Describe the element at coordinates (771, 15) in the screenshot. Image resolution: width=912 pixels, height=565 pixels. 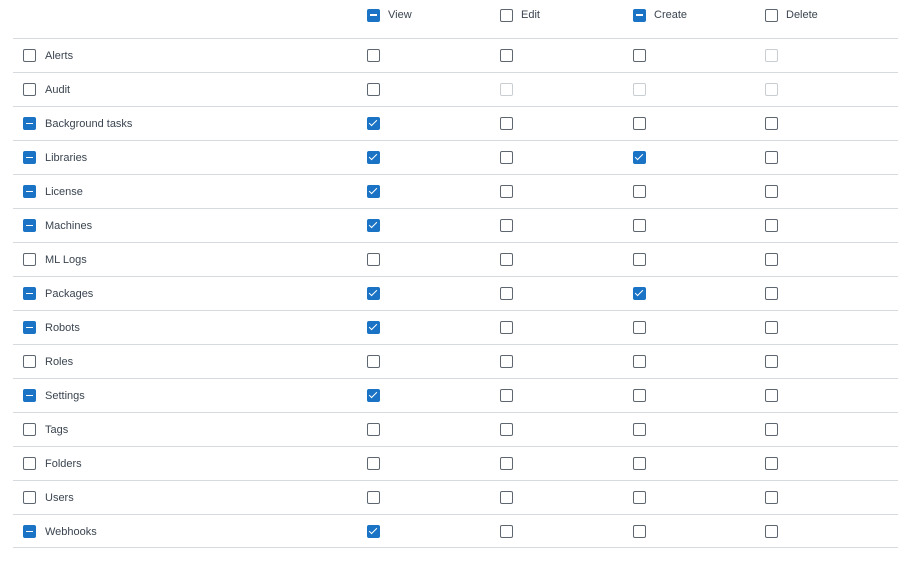
I see `select-all-delete-checkbox` at that location.